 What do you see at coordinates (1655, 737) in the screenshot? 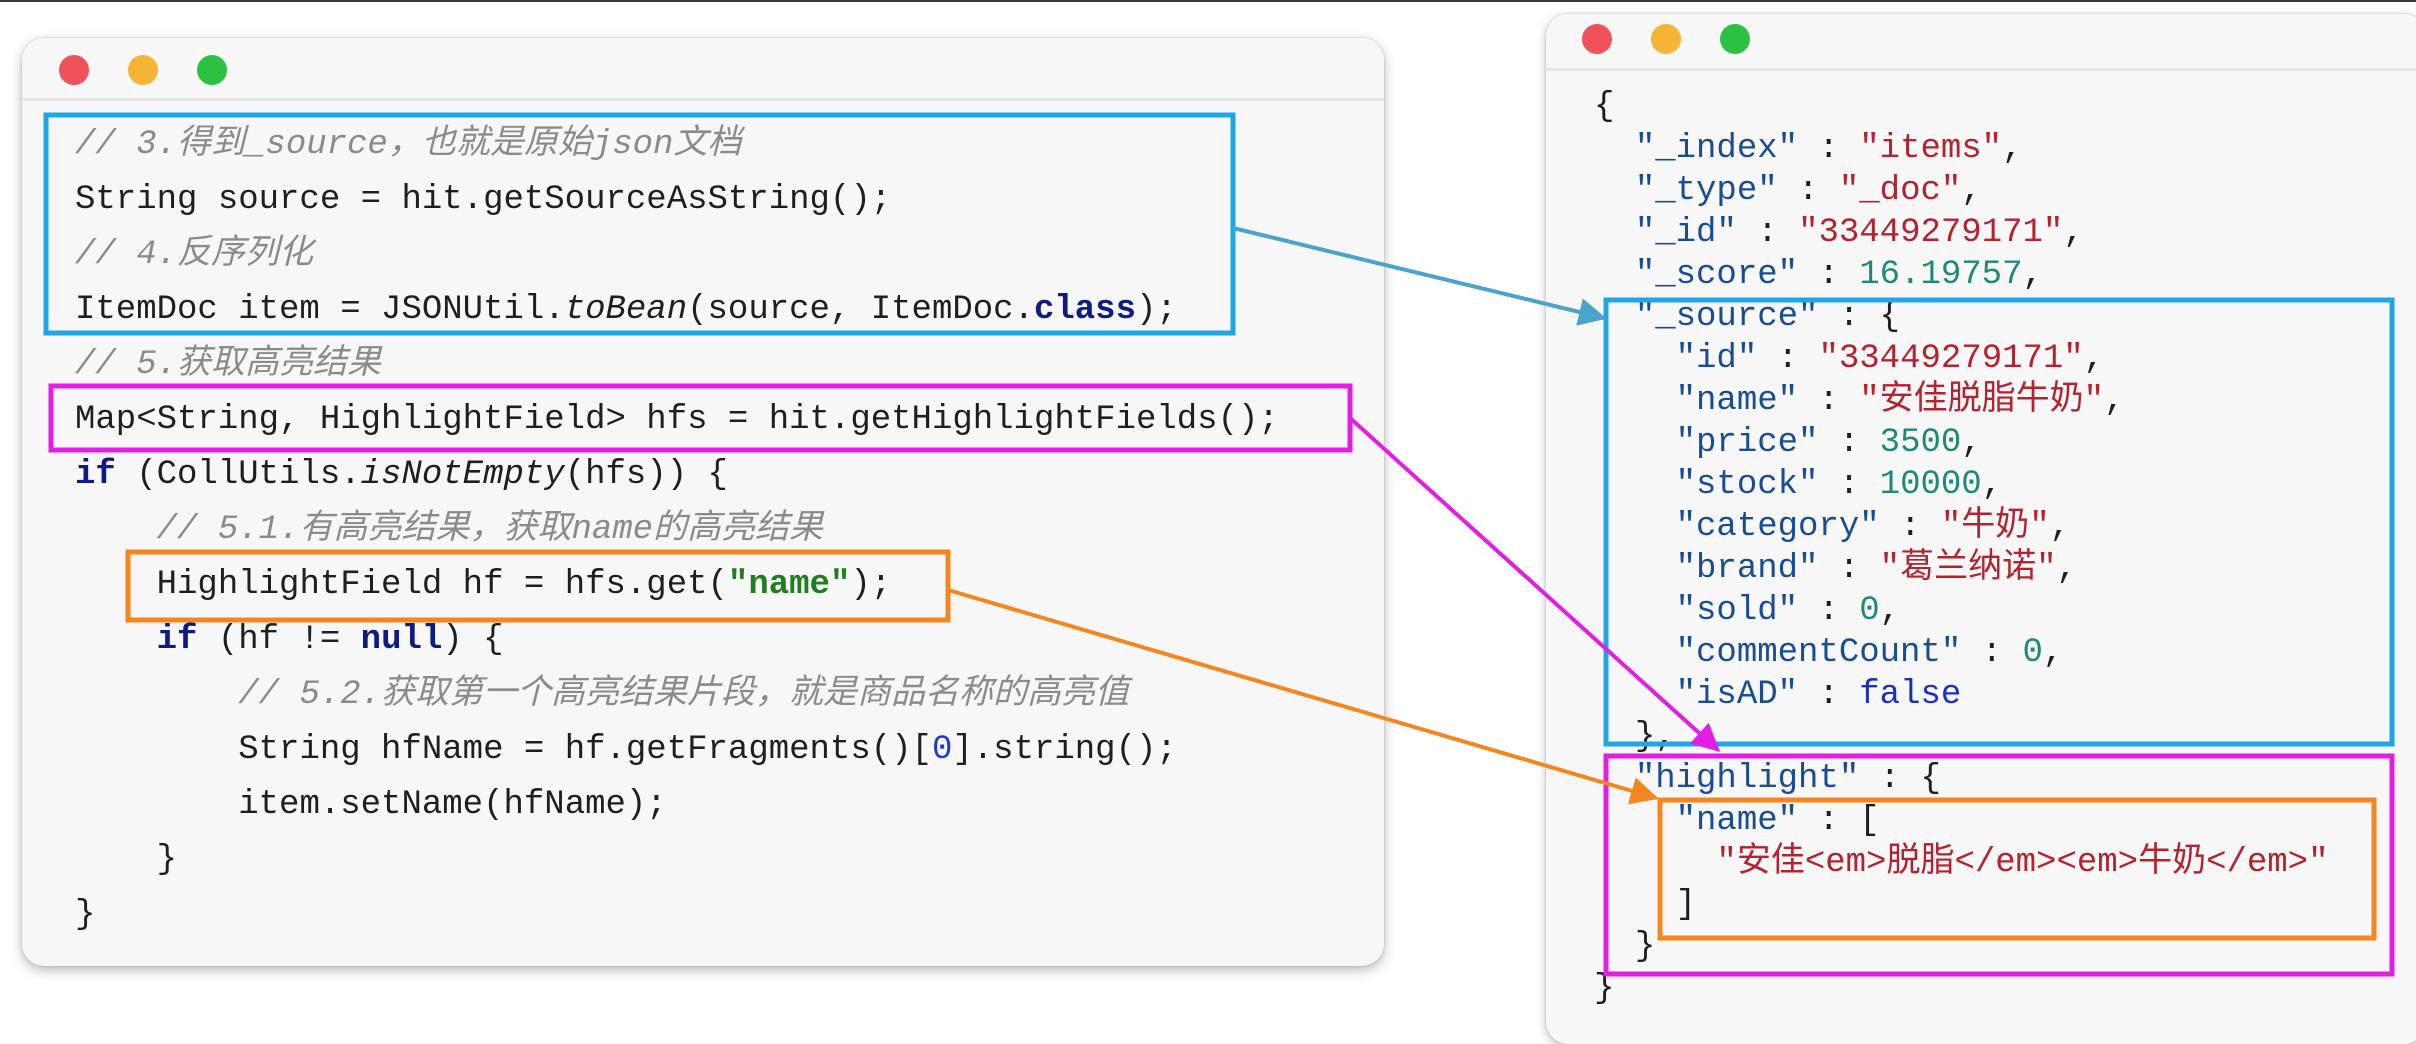
I see `json-source-close: },` at bounding box center [1655, 737].